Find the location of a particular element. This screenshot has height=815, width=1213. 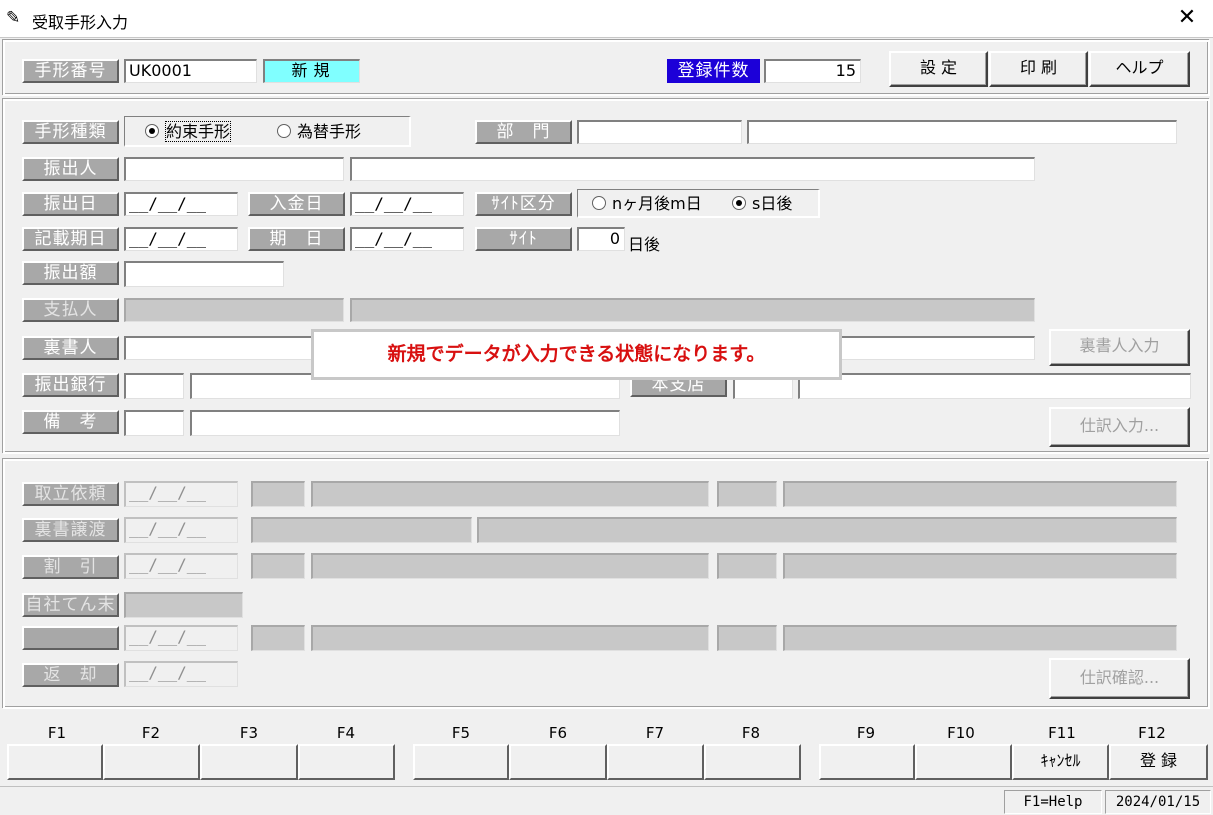

app-icon: ✎ is located at coordinates (13, 18).